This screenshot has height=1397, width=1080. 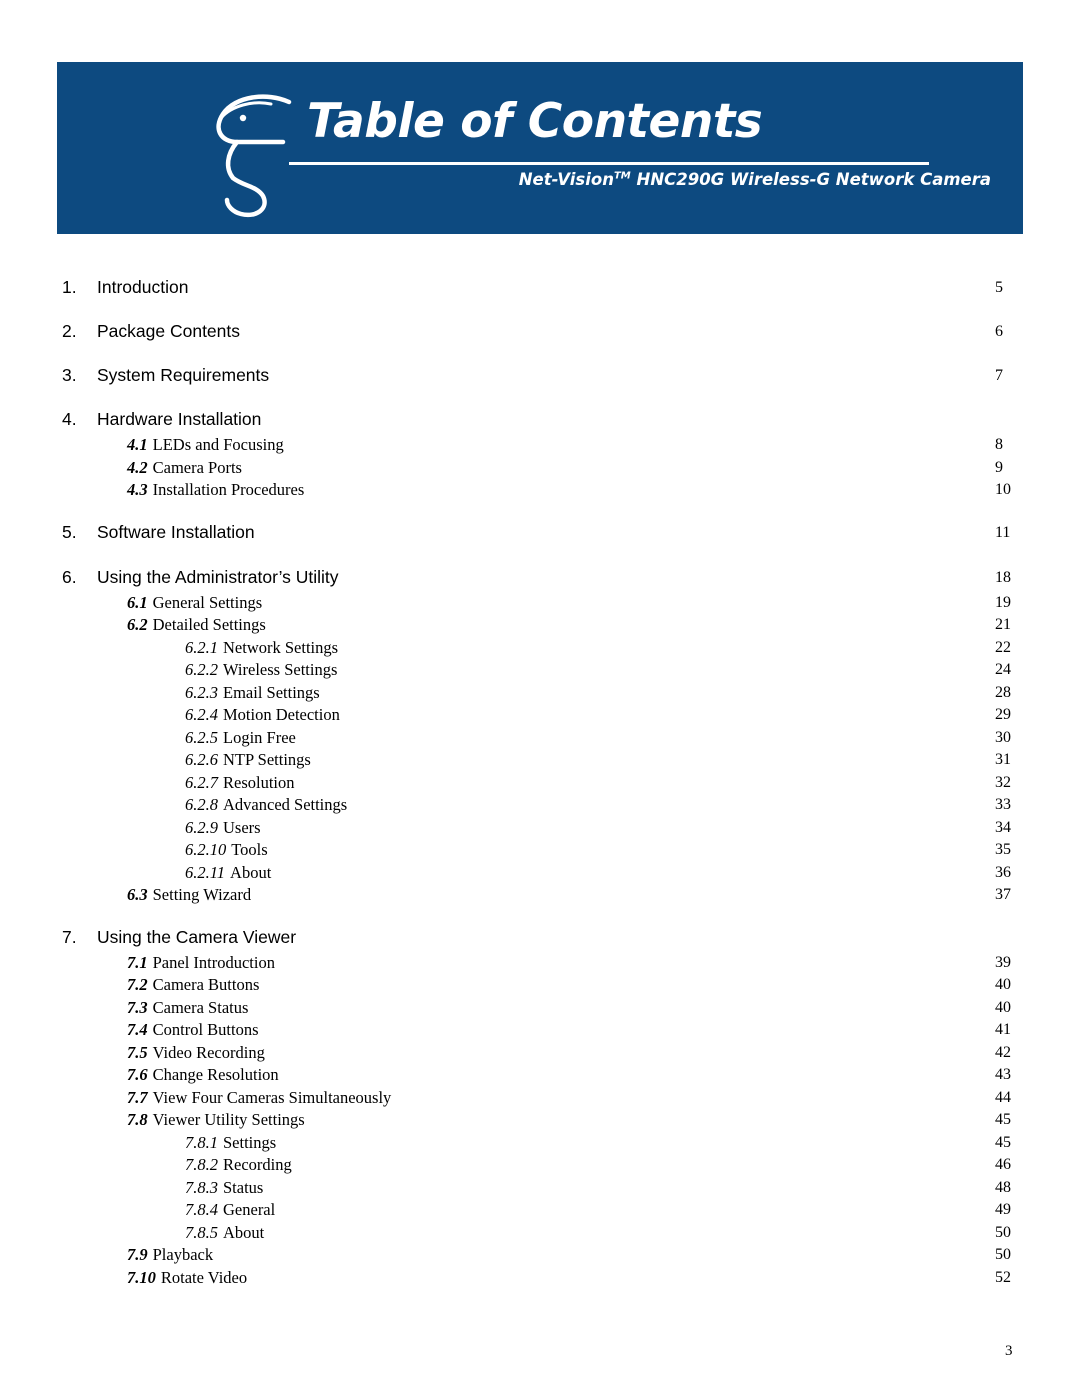 What do you see at coordinates (137, 984) in the screenshot?
I see `toc-entry-number: 7.2` at bounding box center [137, 984].